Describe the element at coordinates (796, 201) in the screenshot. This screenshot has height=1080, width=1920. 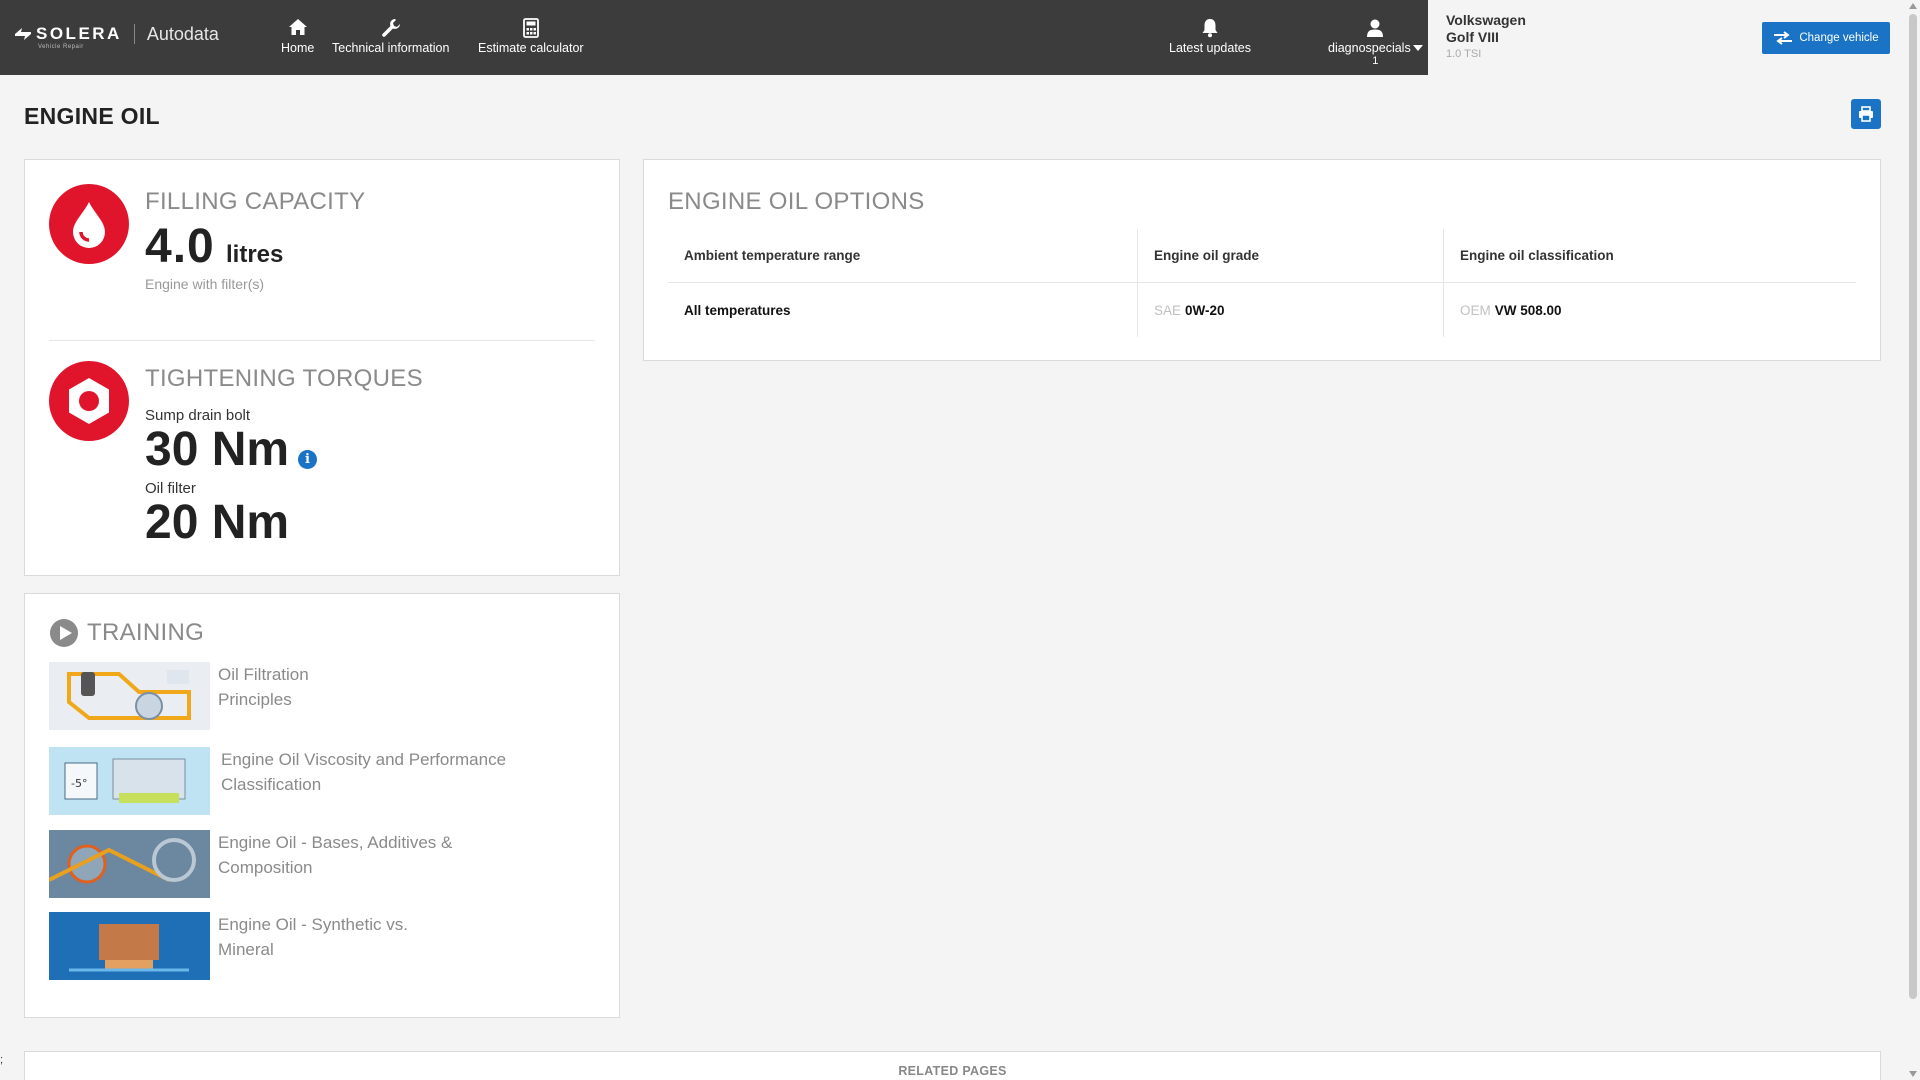
I see `engine-oil-options-title: ENGINE OIL OPTIONS` at that location.